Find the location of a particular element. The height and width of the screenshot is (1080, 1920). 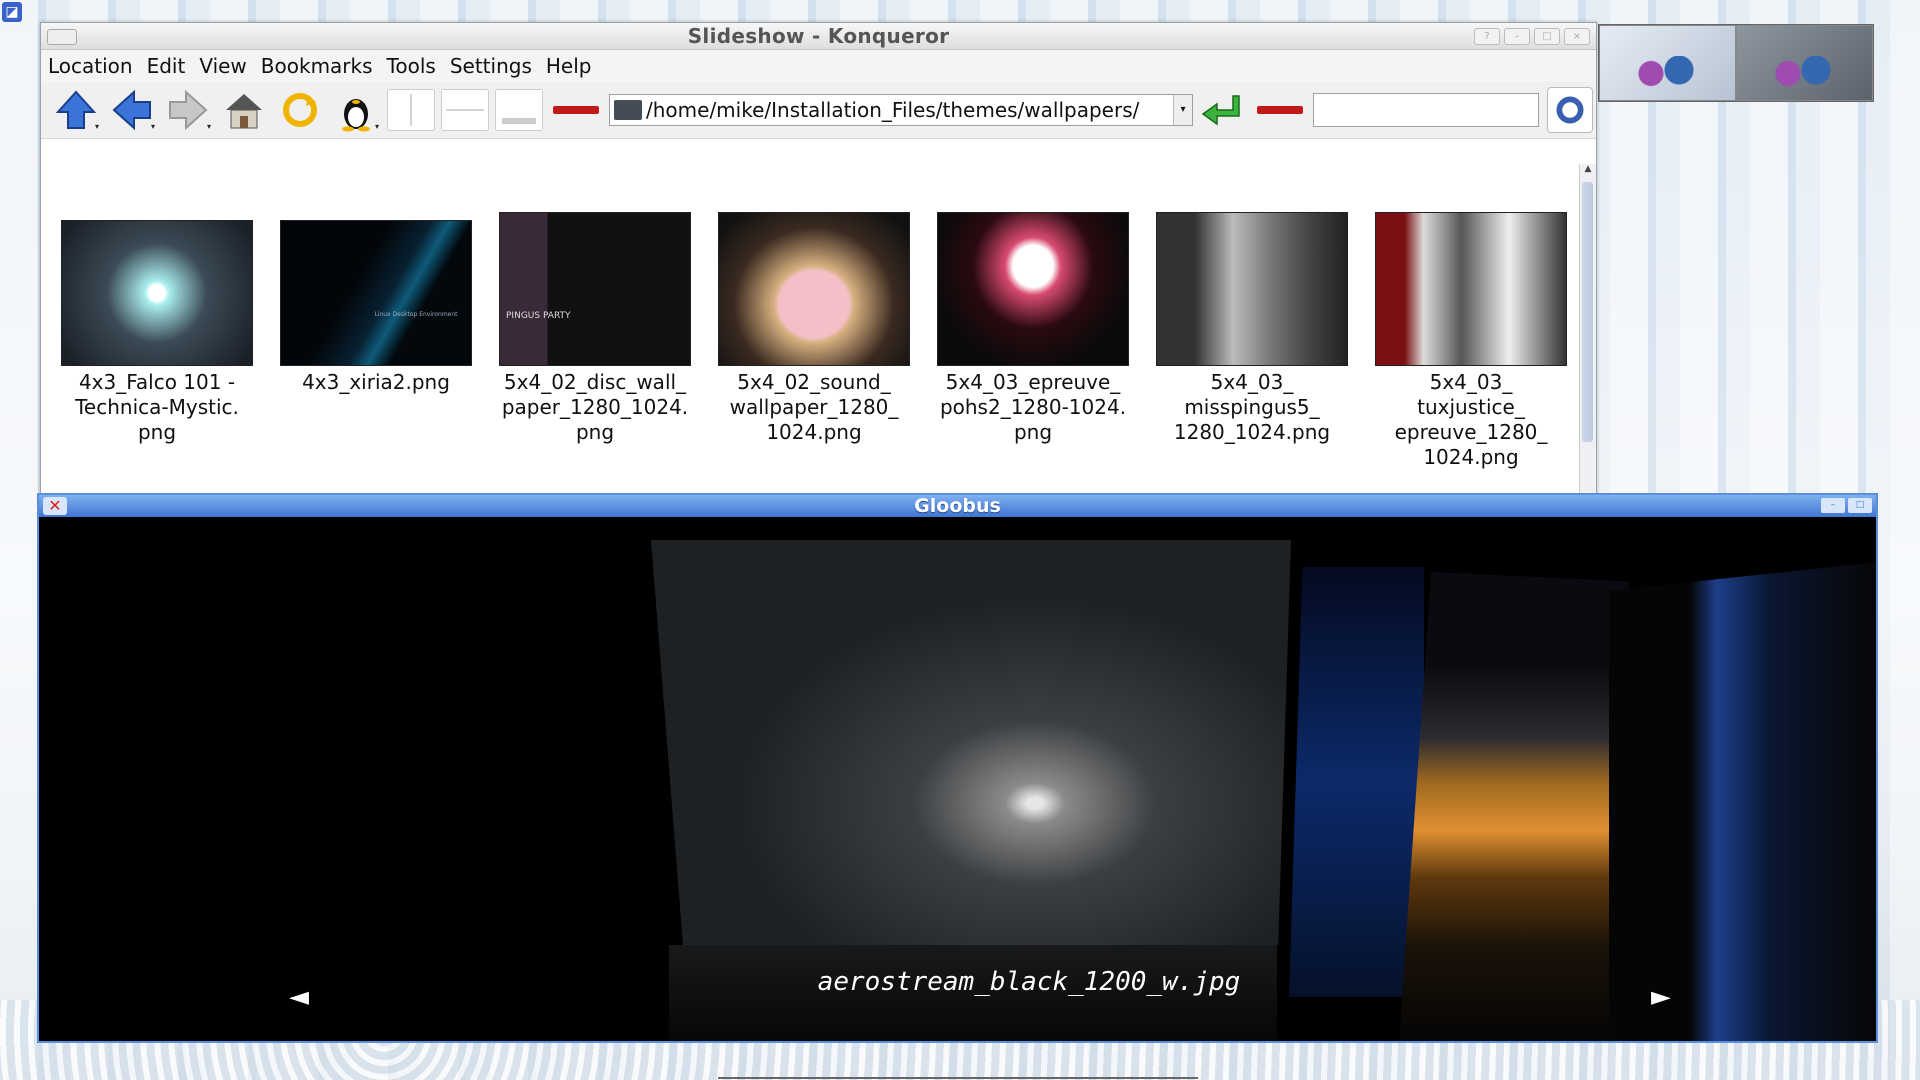

file-item: 4x3_Falco 101 - Technica-Mystic. png is located at coordinates (157, 343).